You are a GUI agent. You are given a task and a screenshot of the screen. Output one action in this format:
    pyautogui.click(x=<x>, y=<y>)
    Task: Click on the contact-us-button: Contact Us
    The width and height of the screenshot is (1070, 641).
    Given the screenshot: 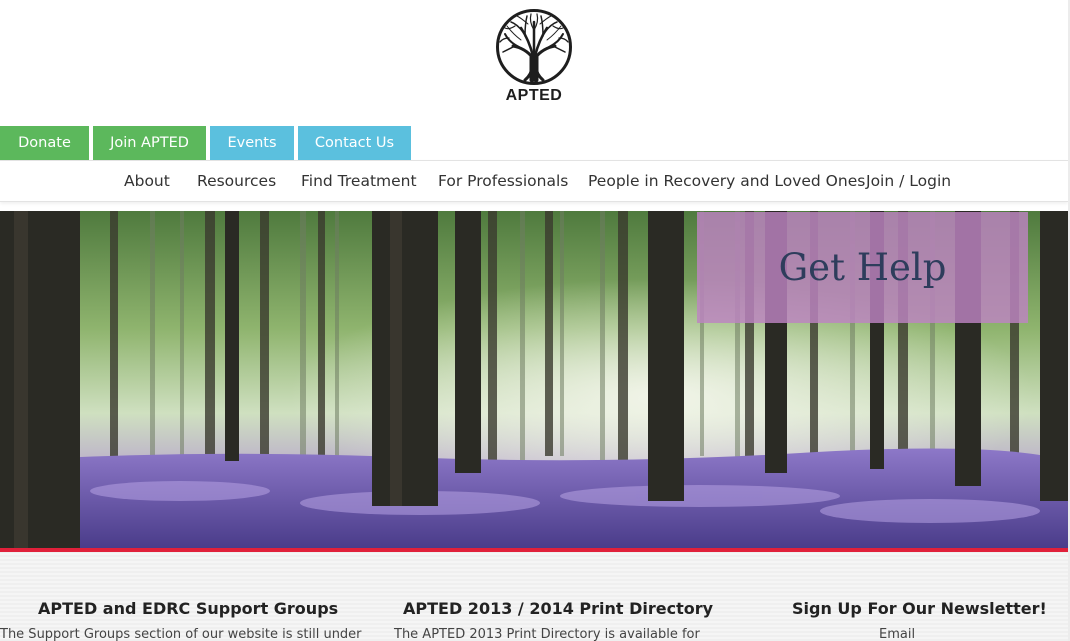 What is the action you would take?
    pyautogui.click(x=354, y=143)
    